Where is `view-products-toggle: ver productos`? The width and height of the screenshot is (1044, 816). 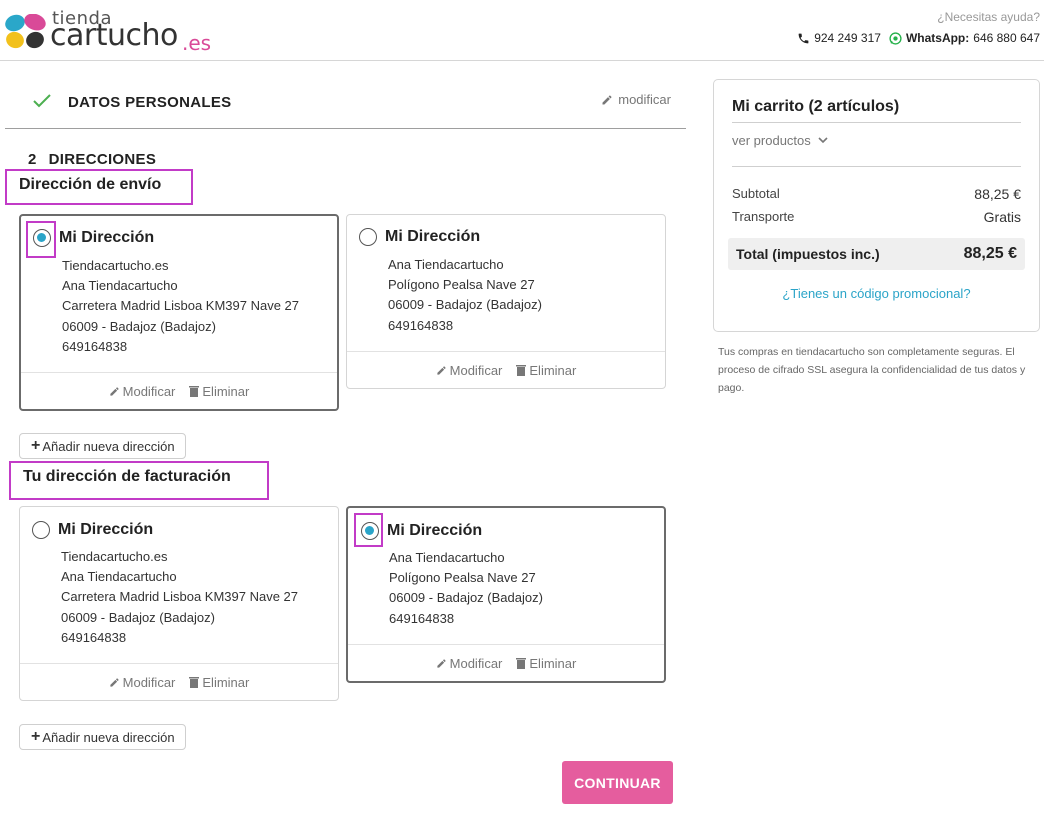 view-products-toggle: ver productos is located at coordinates (780, 140).